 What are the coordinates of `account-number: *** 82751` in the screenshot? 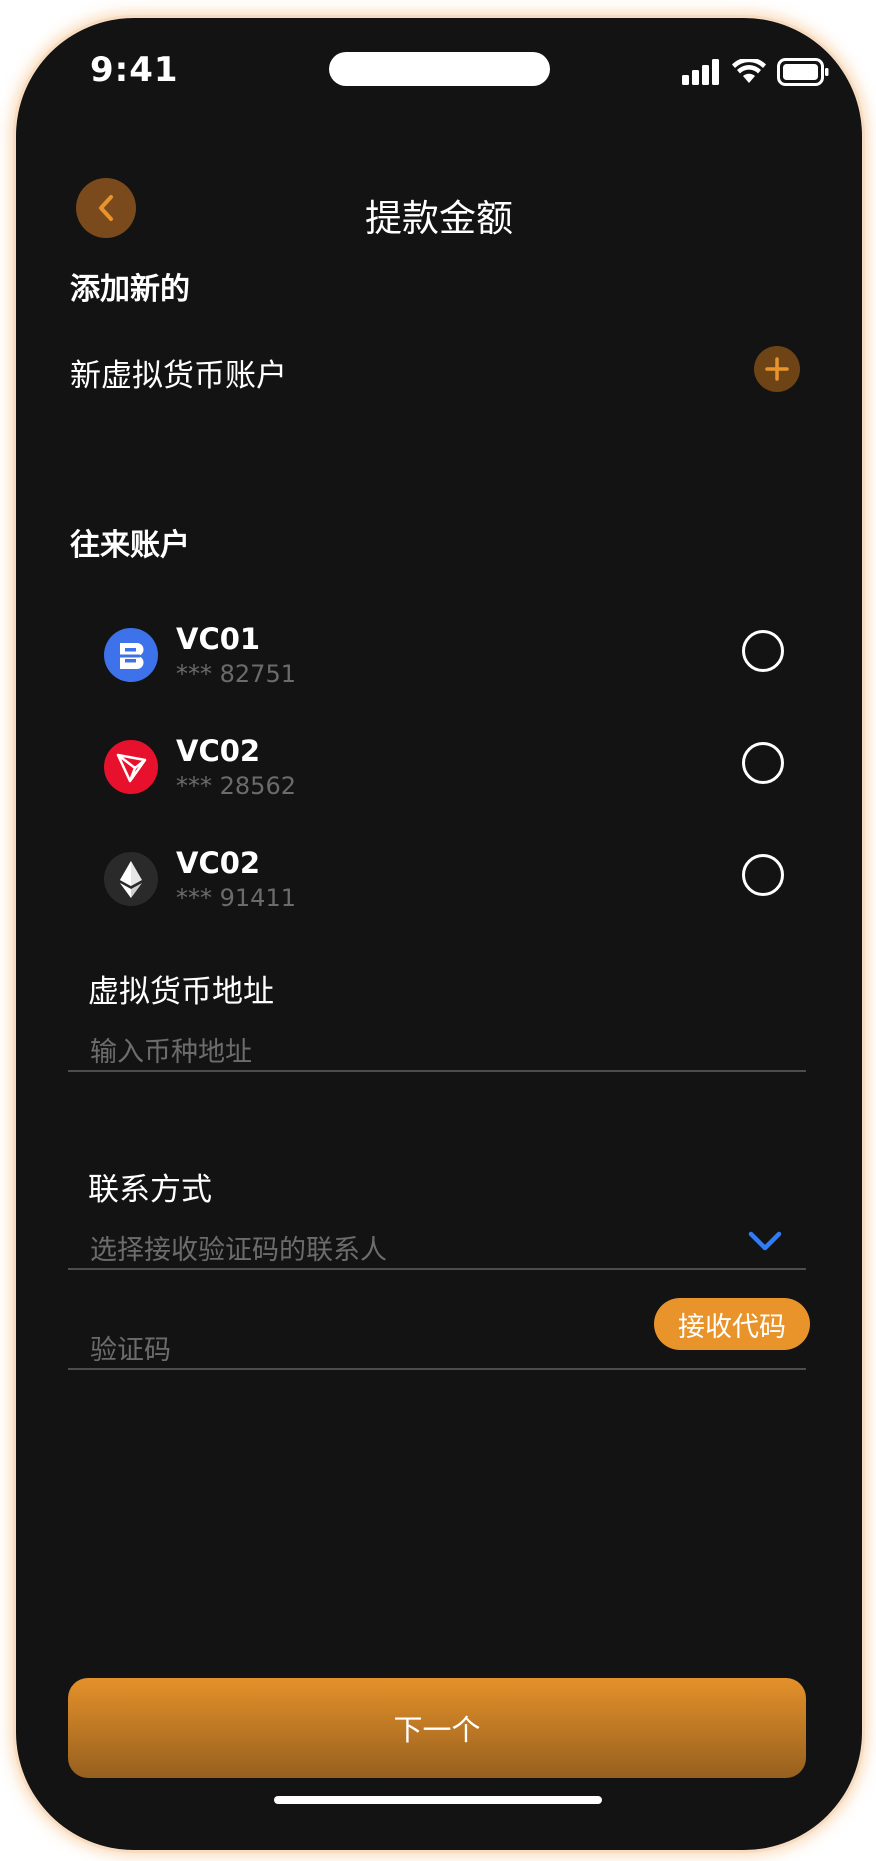 It's located at (236, 674).